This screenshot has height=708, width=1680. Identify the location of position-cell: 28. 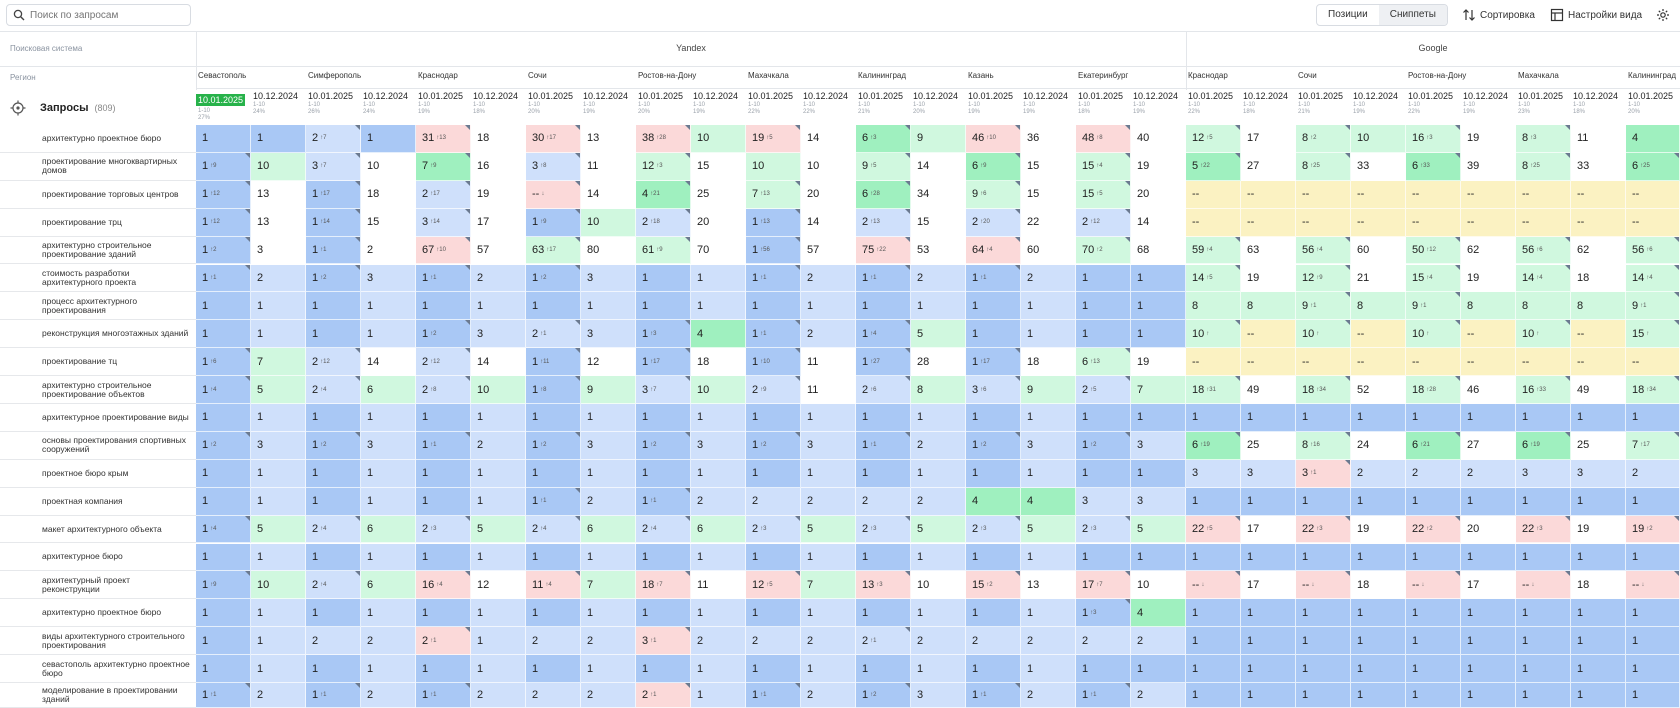
(938, 362).